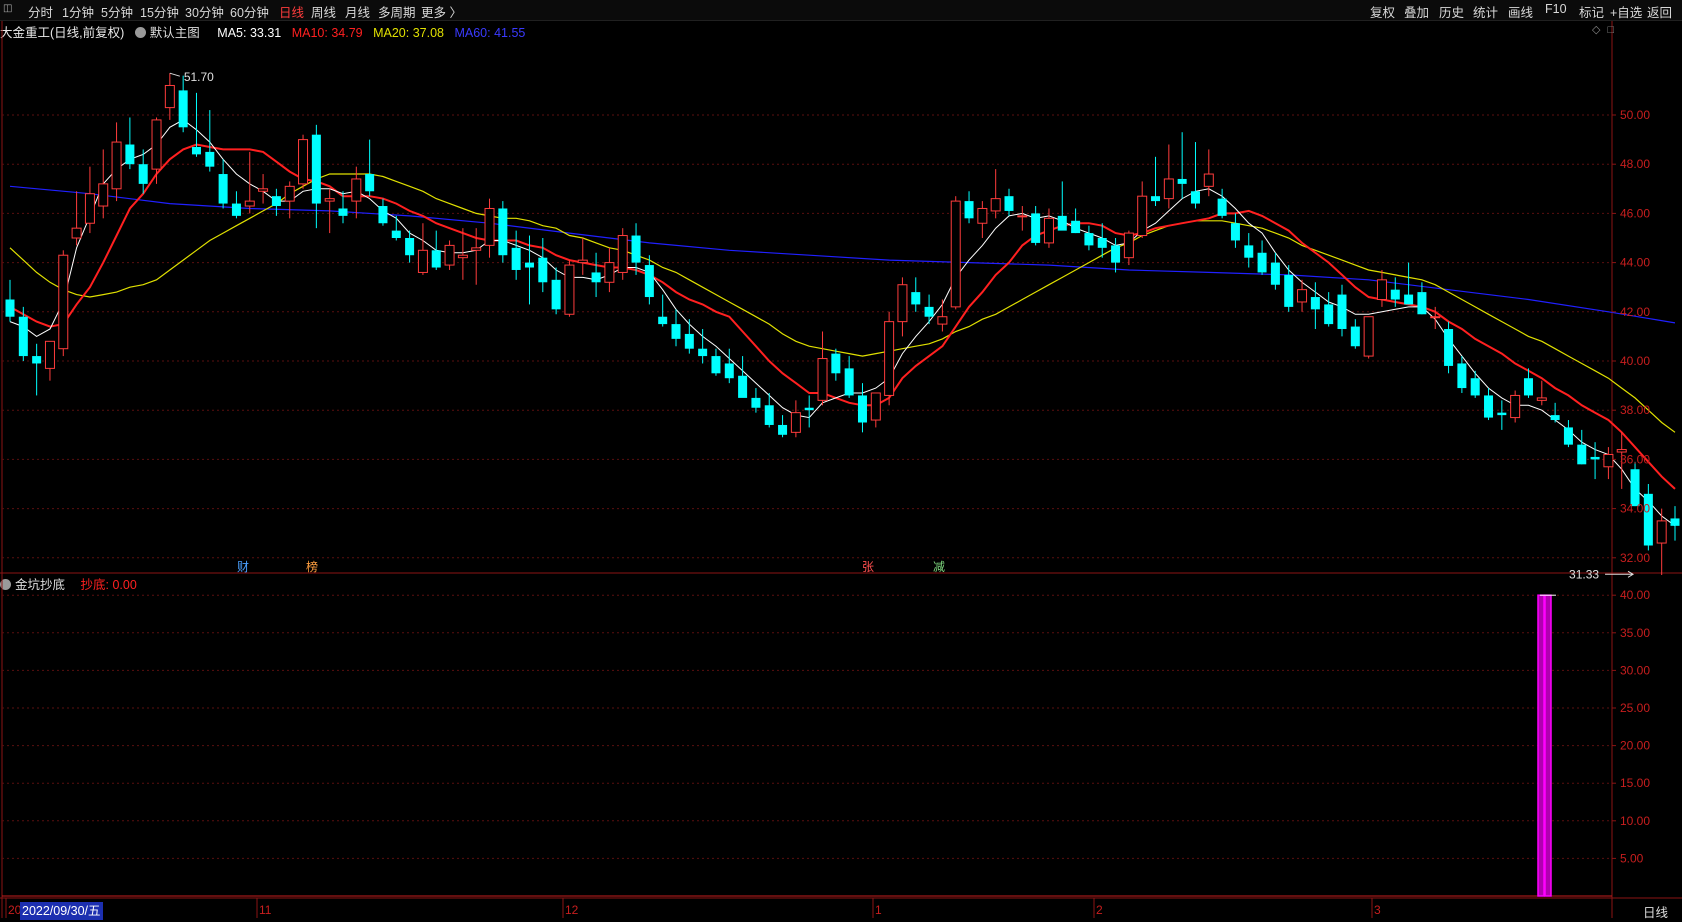  I want to click on indicator-tick-label: 10.00, so click(1635, 821).